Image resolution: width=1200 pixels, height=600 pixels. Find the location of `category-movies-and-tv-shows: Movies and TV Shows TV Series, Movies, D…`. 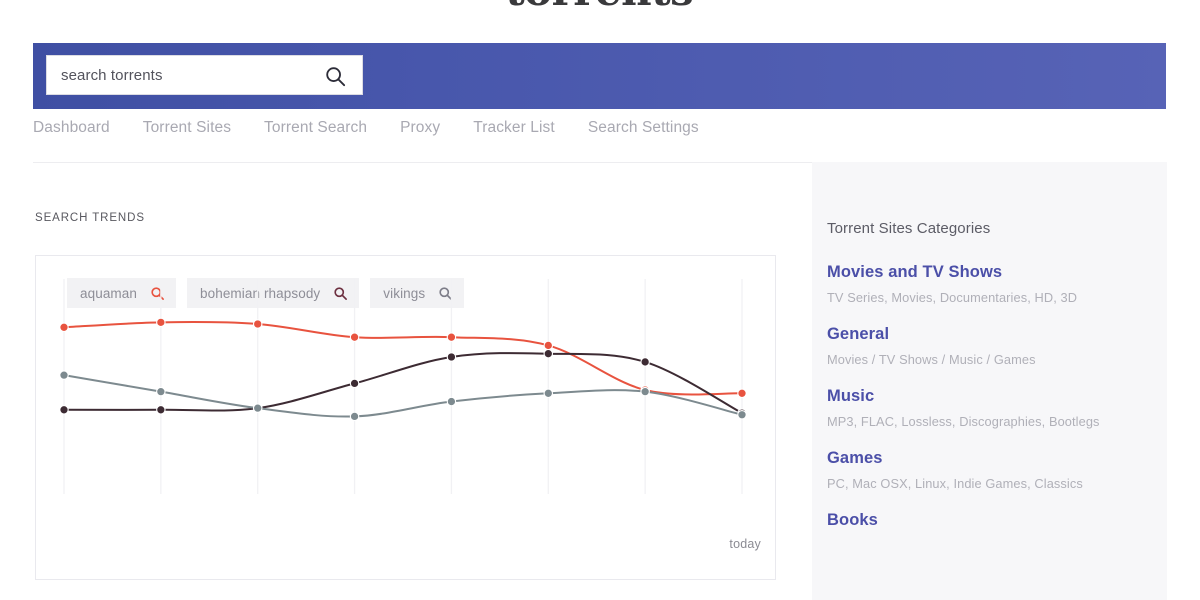

category-movies-and-tv-shows: Movies and TV Shows TV Series, Movies, D… is located at coordinates (997, 284).